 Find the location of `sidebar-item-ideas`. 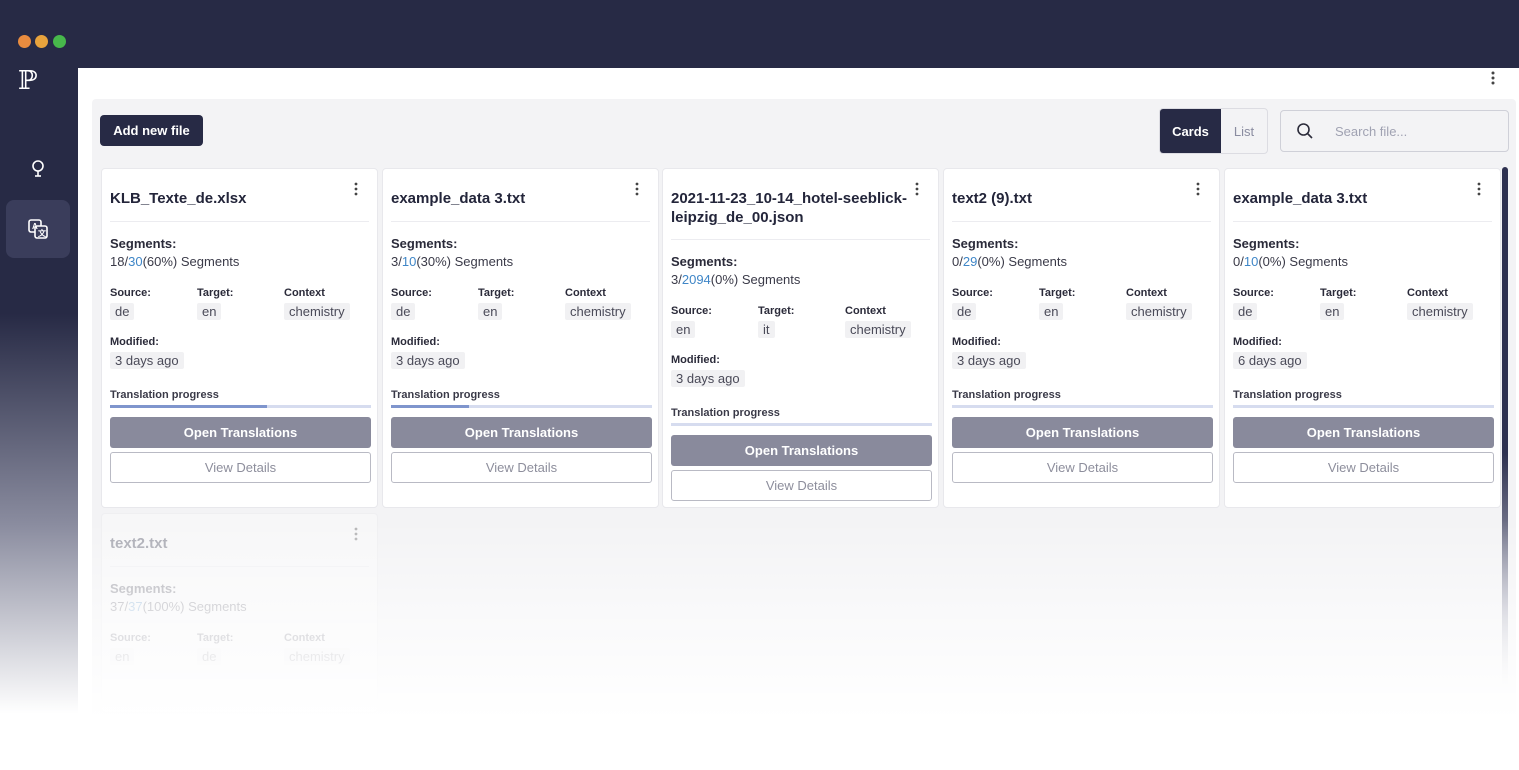

sidebar-item-ideas is located at coordinates (38, 169).